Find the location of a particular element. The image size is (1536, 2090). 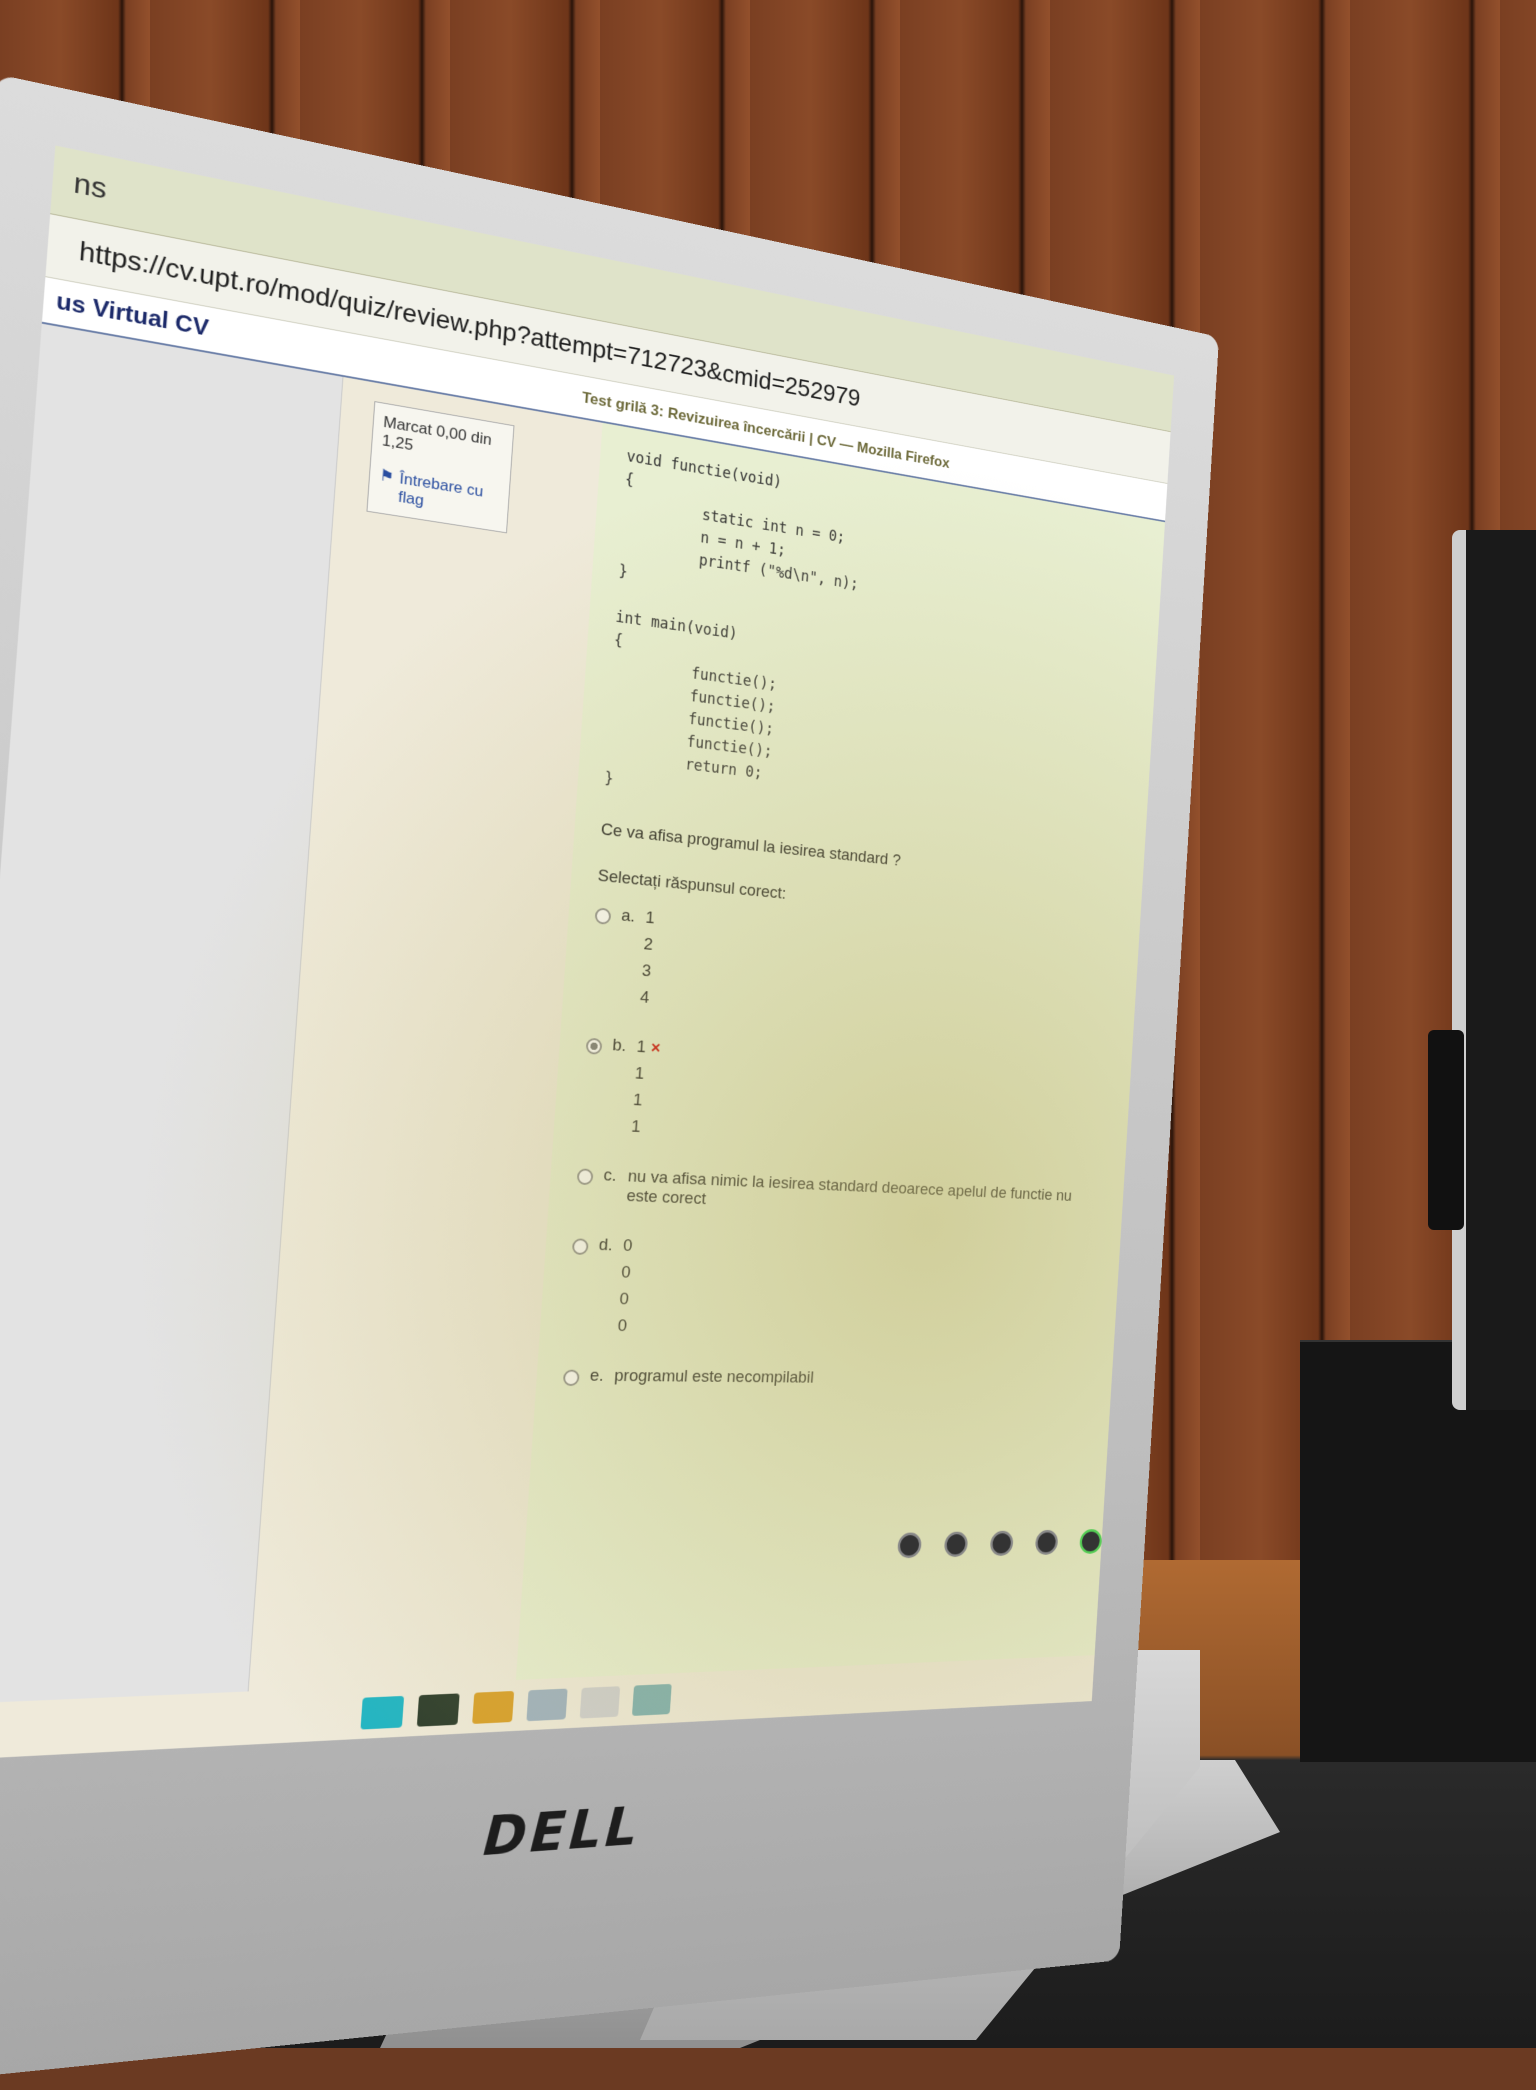

answer-option-5: e. programul este necompilabil is located at coordinates (827, 1378).